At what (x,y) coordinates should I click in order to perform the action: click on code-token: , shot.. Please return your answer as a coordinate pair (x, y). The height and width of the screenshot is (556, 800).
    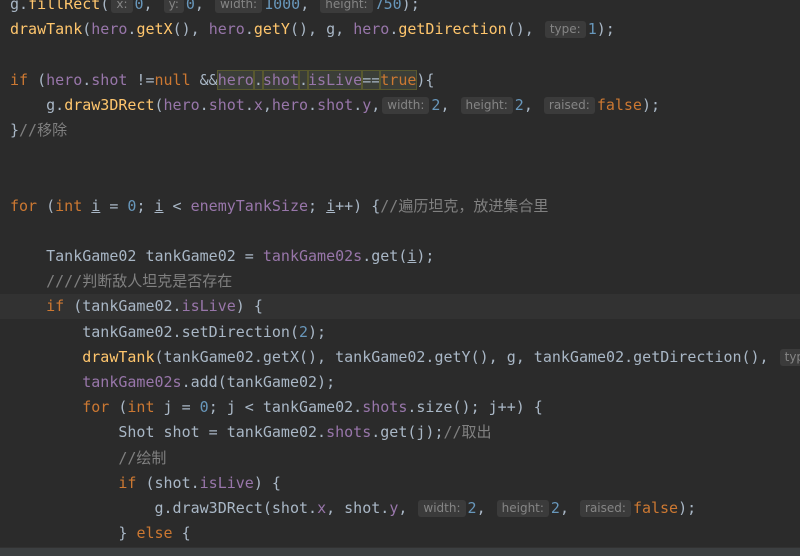
    Looking at the image, I should click on (358, 508).